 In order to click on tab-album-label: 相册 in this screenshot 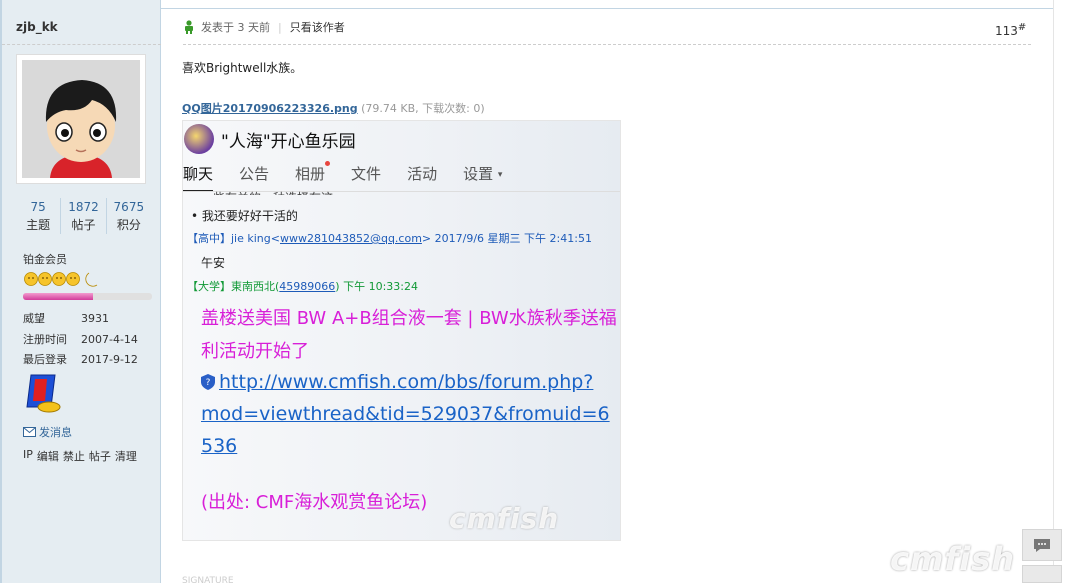, I will do `click(310, 174)`.